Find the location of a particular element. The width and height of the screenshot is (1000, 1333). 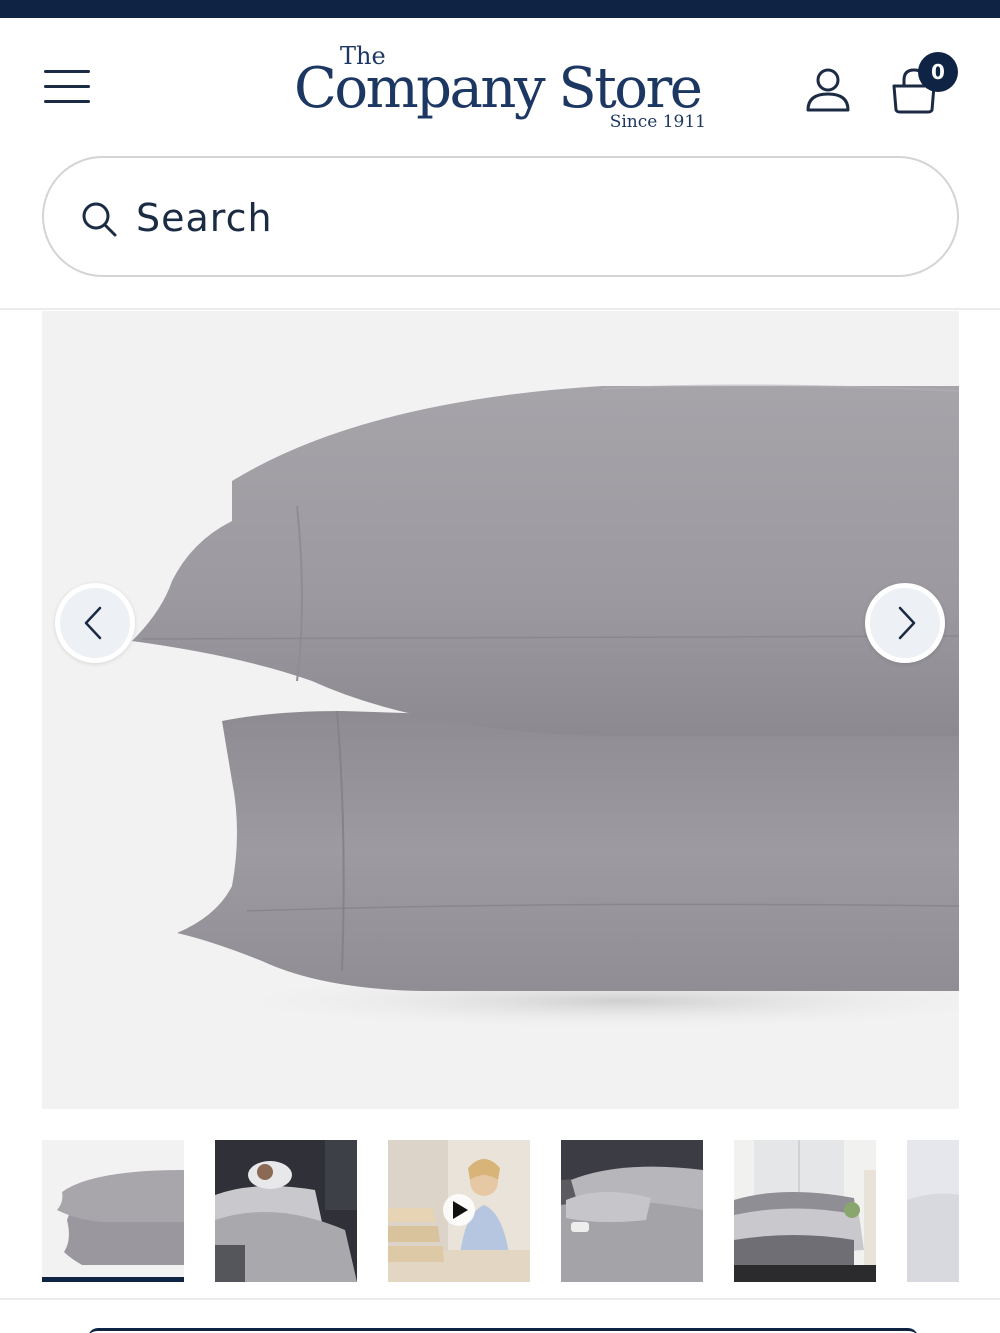

active-thumbnail-indicator is located at coordinates (113, 1279).